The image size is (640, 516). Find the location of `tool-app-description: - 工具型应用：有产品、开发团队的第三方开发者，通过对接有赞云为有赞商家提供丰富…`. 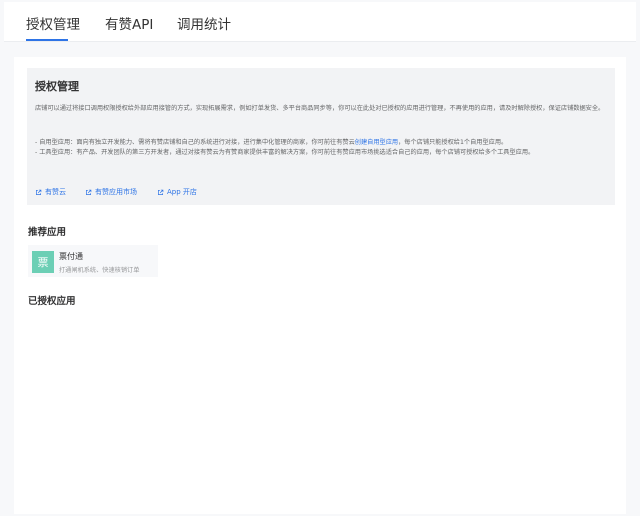

tool-app-description: - 工具型应用：有产品、开发团队的第三方开发者，通过对接有赞云为有赞商家提供丰富… is located at coordinates (285, 152).